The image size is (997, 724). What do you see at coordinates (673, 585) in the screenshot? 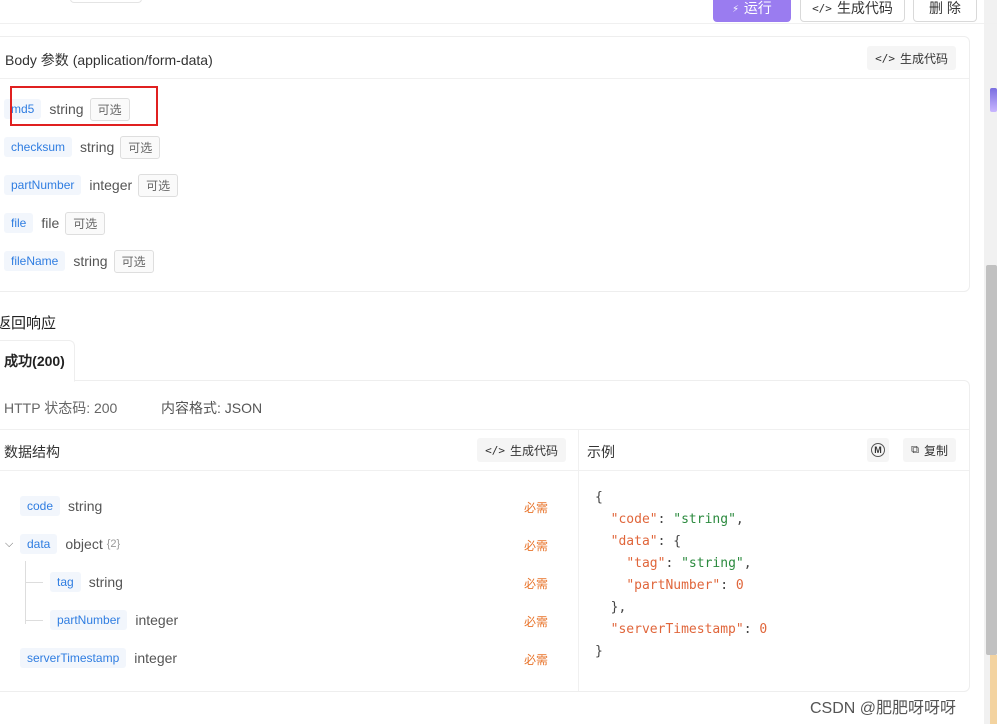
I see `json-key: "partNumber"` at bounding box center [673, 585].